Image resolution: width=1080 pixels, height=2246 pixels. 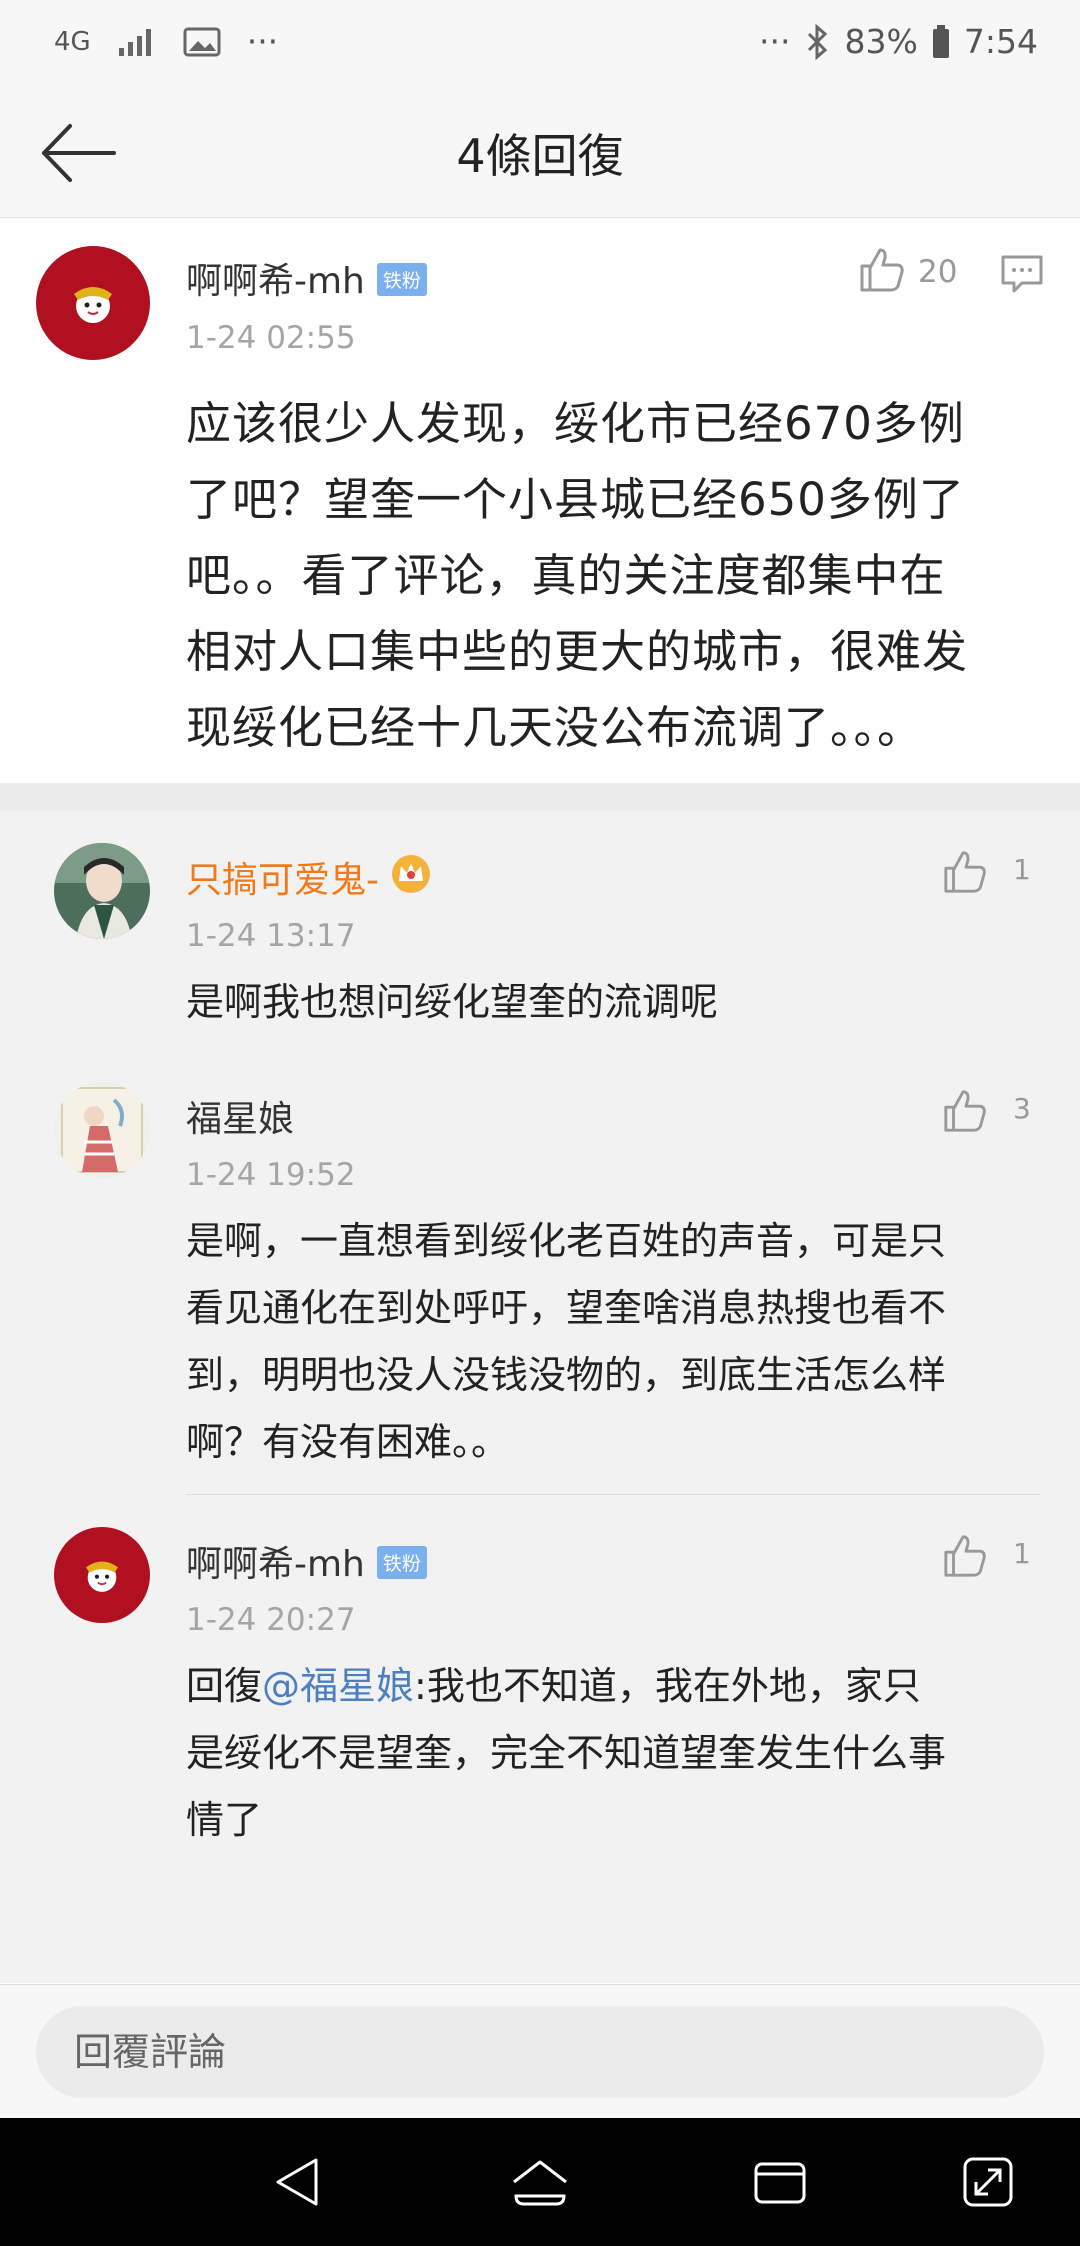 I want to click on expand-icon, so click(x=988, y=2182).